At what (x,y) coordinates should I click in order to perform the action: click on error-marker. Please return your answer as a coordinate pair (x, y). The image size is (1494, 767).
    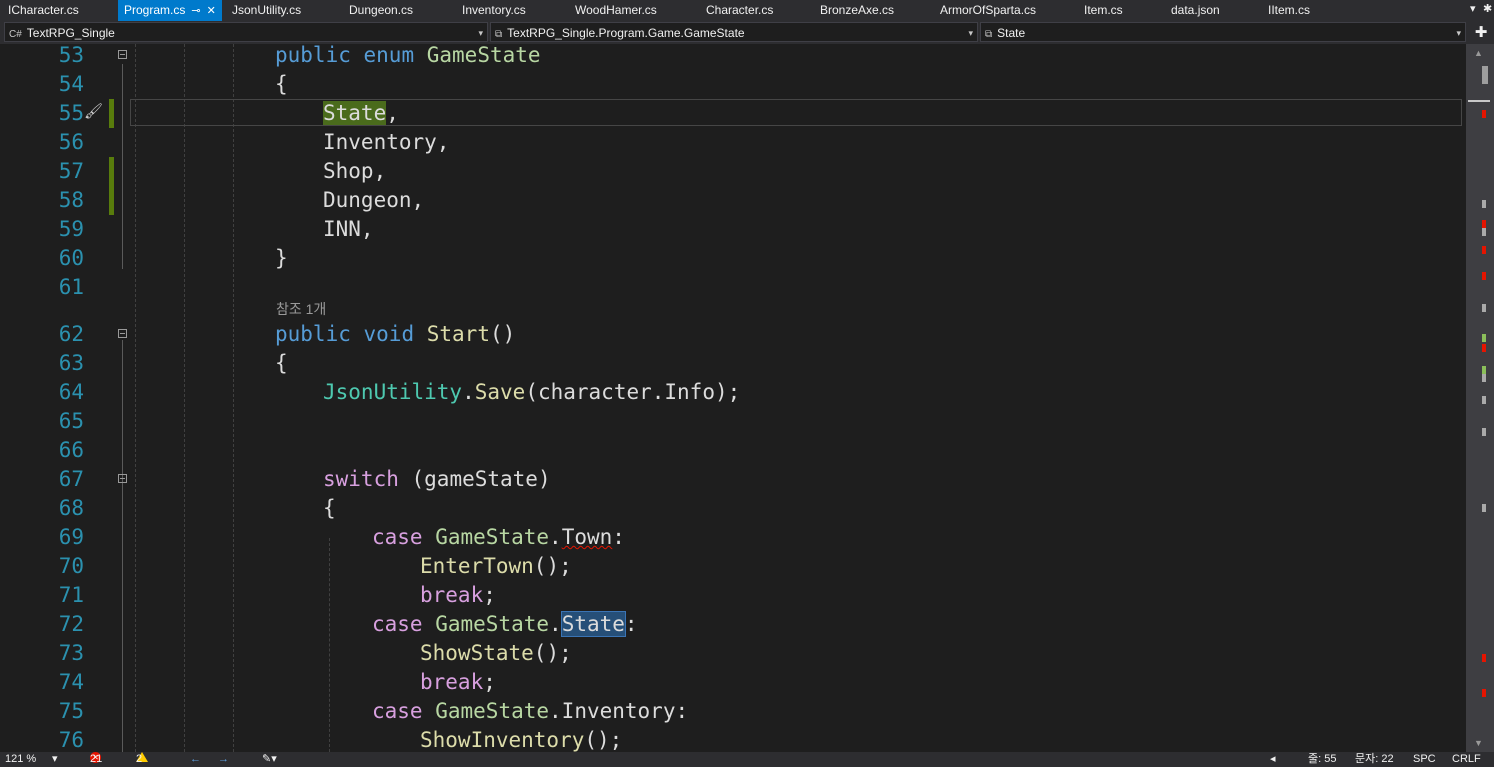
    Looking at the image, I should click on (1484, 693).